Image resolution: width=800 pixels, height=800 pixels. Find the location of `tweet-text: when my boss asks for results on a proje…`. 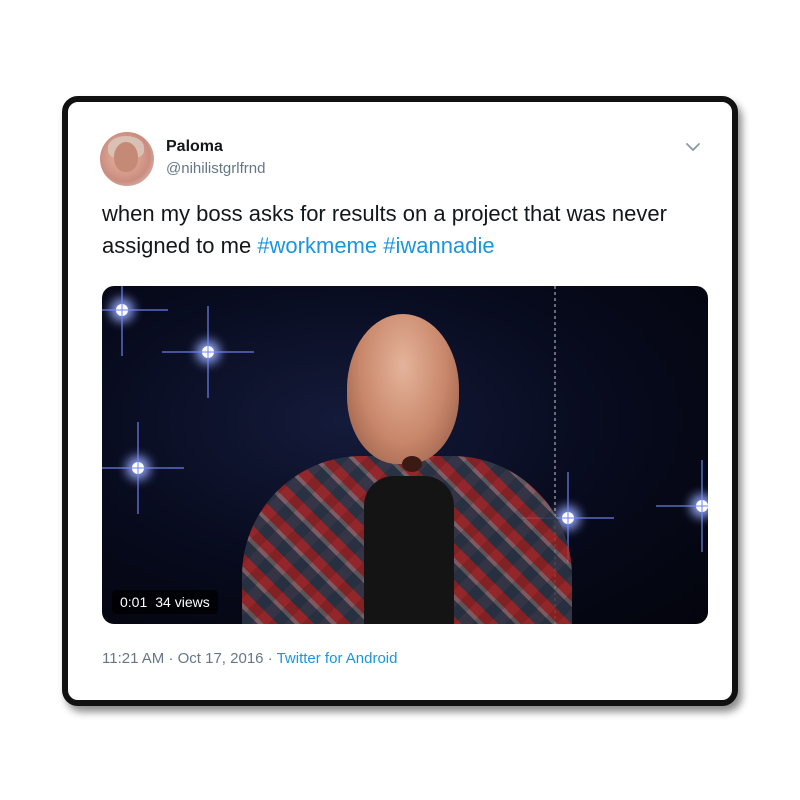

tweet-text: when my boss asks for results on a proje… is located at coordinates (412, 230).